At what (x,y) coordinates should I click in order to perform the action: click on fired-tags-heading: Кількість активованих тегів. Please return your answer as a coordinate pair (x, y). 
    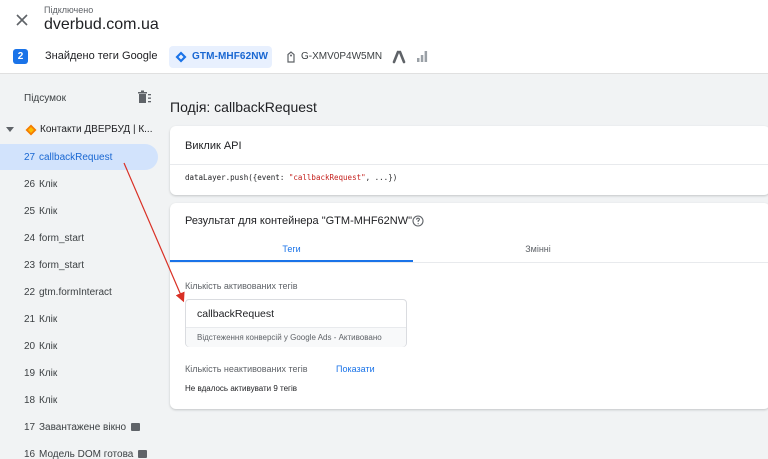
    Looking at the image, I should click on (241, 286).